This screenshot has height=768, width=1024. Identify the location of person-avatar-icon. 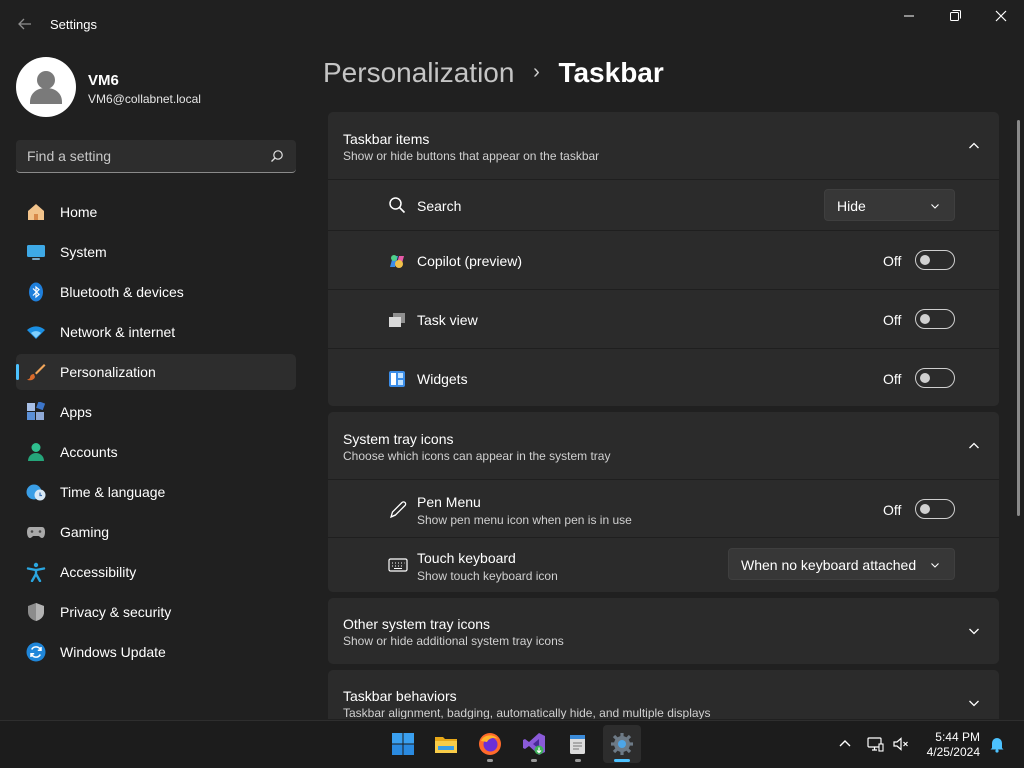
(46, 87).